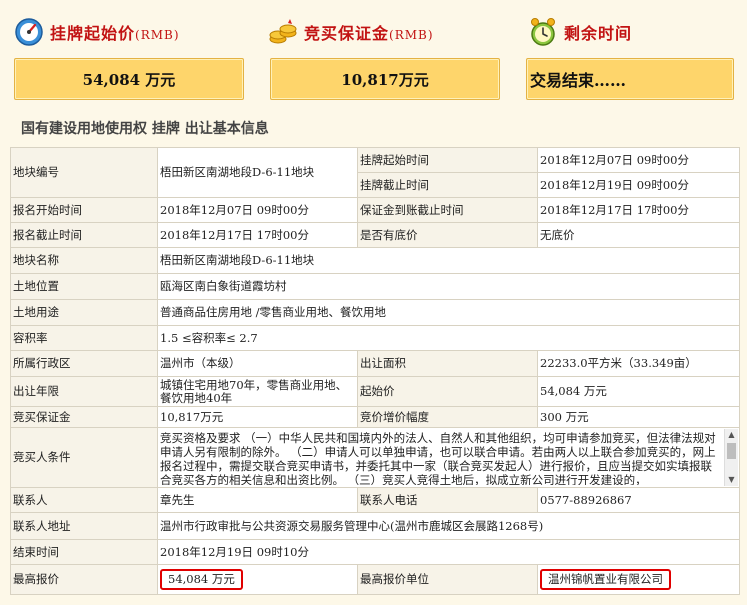 Image resolution: width=747 pixels, height=605 pixels. What do you see at coordinates (93, 33) in the screenshot?
I see `start-price-label: 挂牌起始价` at bounding box center [93, 33].